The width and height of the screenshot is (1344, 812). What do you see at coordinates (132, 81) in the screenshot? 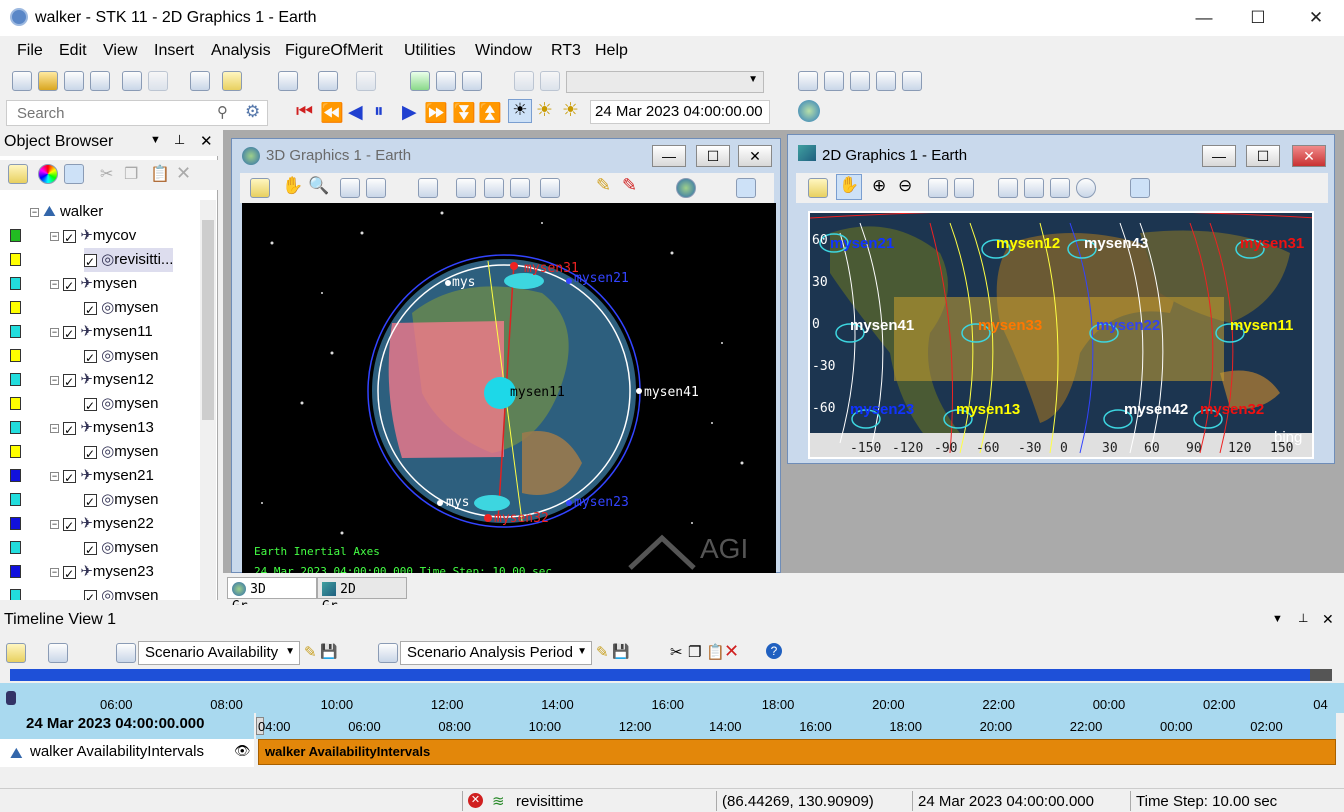
I see `insert-object-icon` at bounding box center [132, 81].